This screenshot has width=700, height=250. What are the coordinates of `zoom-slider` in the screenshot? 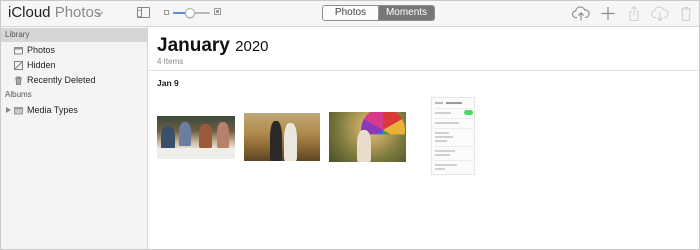 It's located at (191, 13).